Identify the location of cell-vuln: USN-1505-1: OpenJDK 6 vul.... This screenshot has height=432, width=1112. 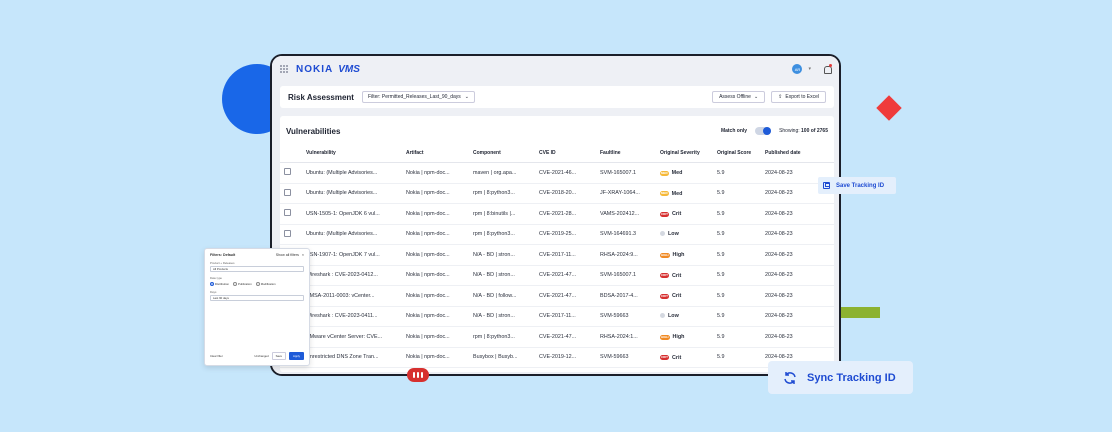
(352, 214).